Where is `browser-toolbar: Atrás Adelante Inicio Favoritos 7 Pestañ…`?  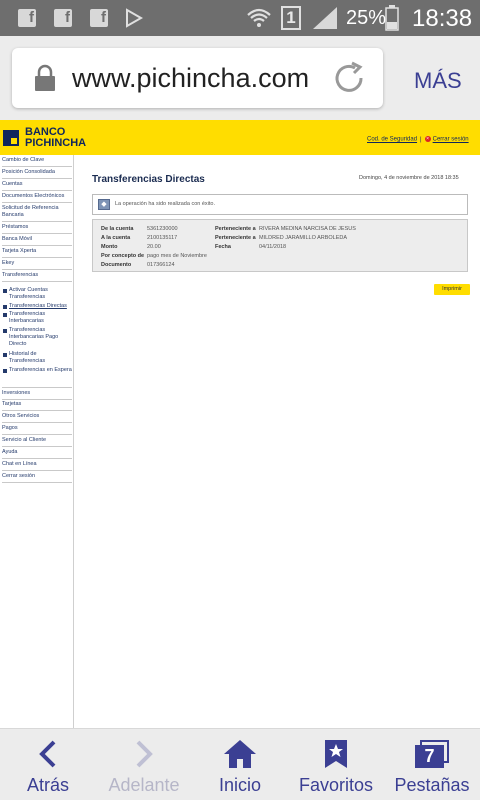 browser-toolbar: Atrás Adelante Inicio Favoritos 7 Pestañ… is located at coordinates (240, 764).